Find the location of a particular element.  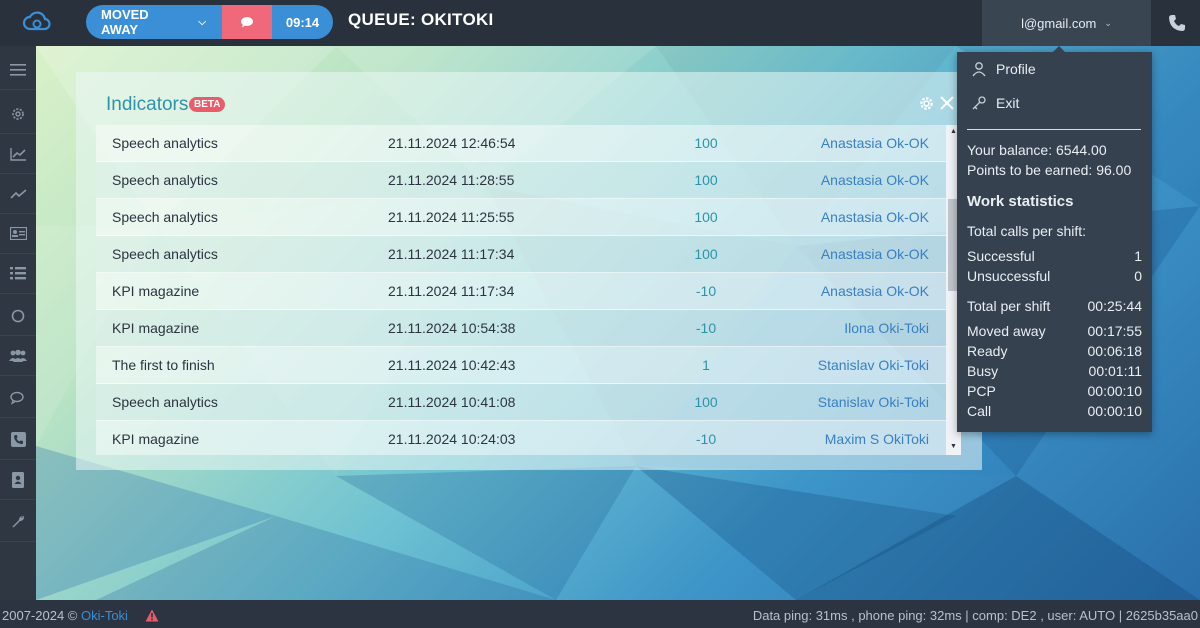

stat-label: Moved away is located at coordinates (1006, 331).